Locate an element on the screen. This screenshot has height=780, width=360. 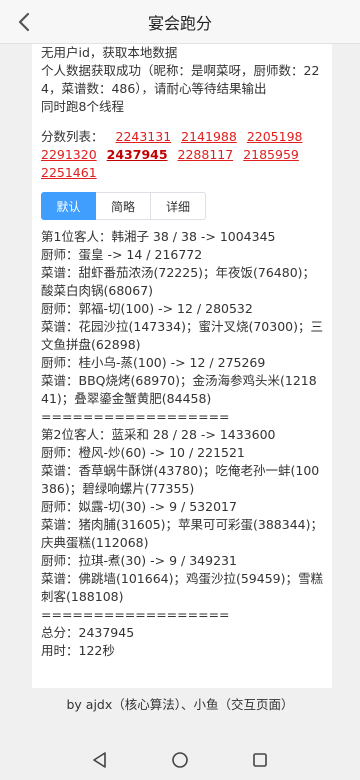
score-link: 2288117 is located at coordinates (206, 154).